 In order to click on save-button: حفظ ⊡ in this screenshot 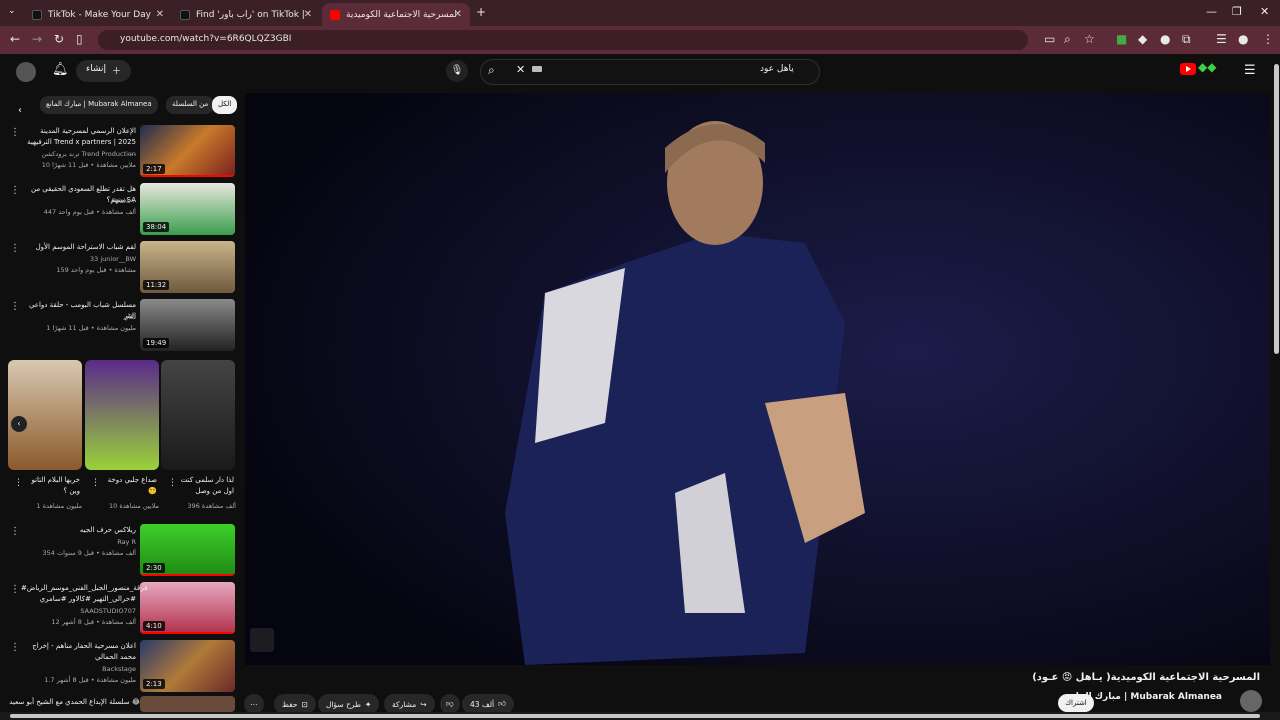, I will do `click(295, 704)`.